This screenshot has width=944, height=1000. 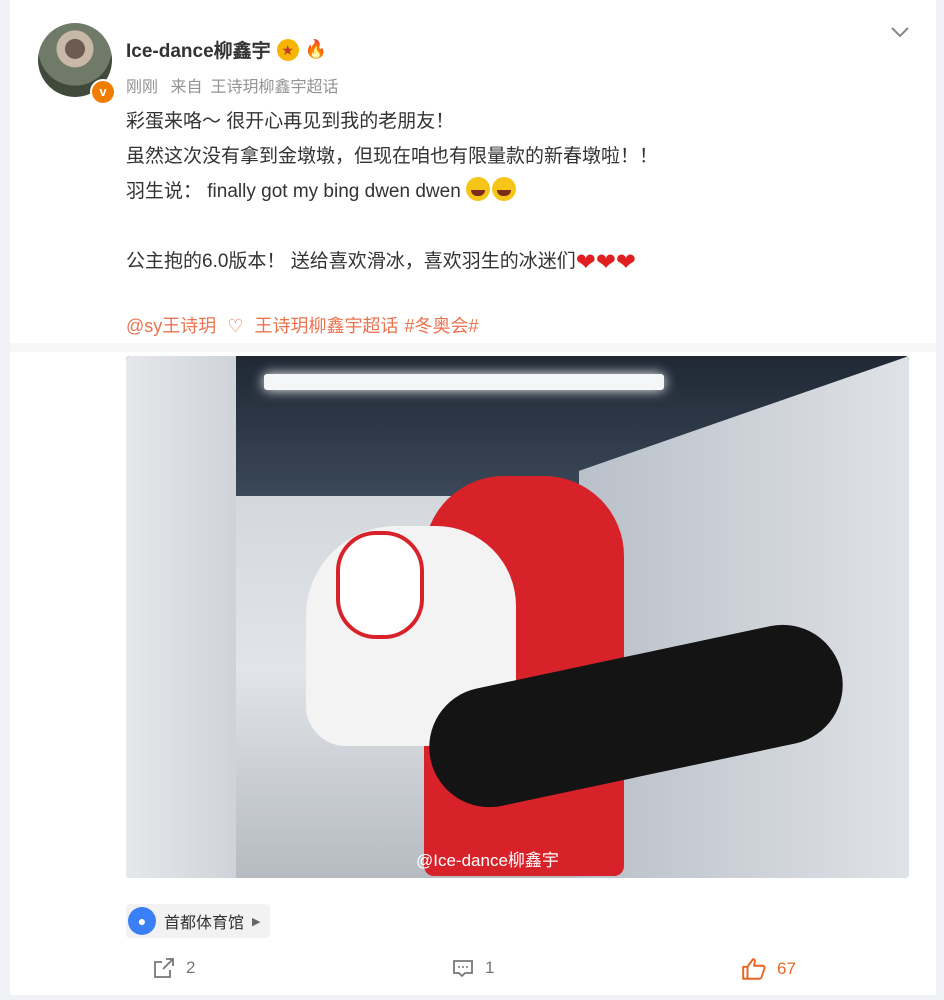 What do you see at coordinates (768, 969) in the screenshot?
I see `like-button: 67` at bounding box center [768, 969].